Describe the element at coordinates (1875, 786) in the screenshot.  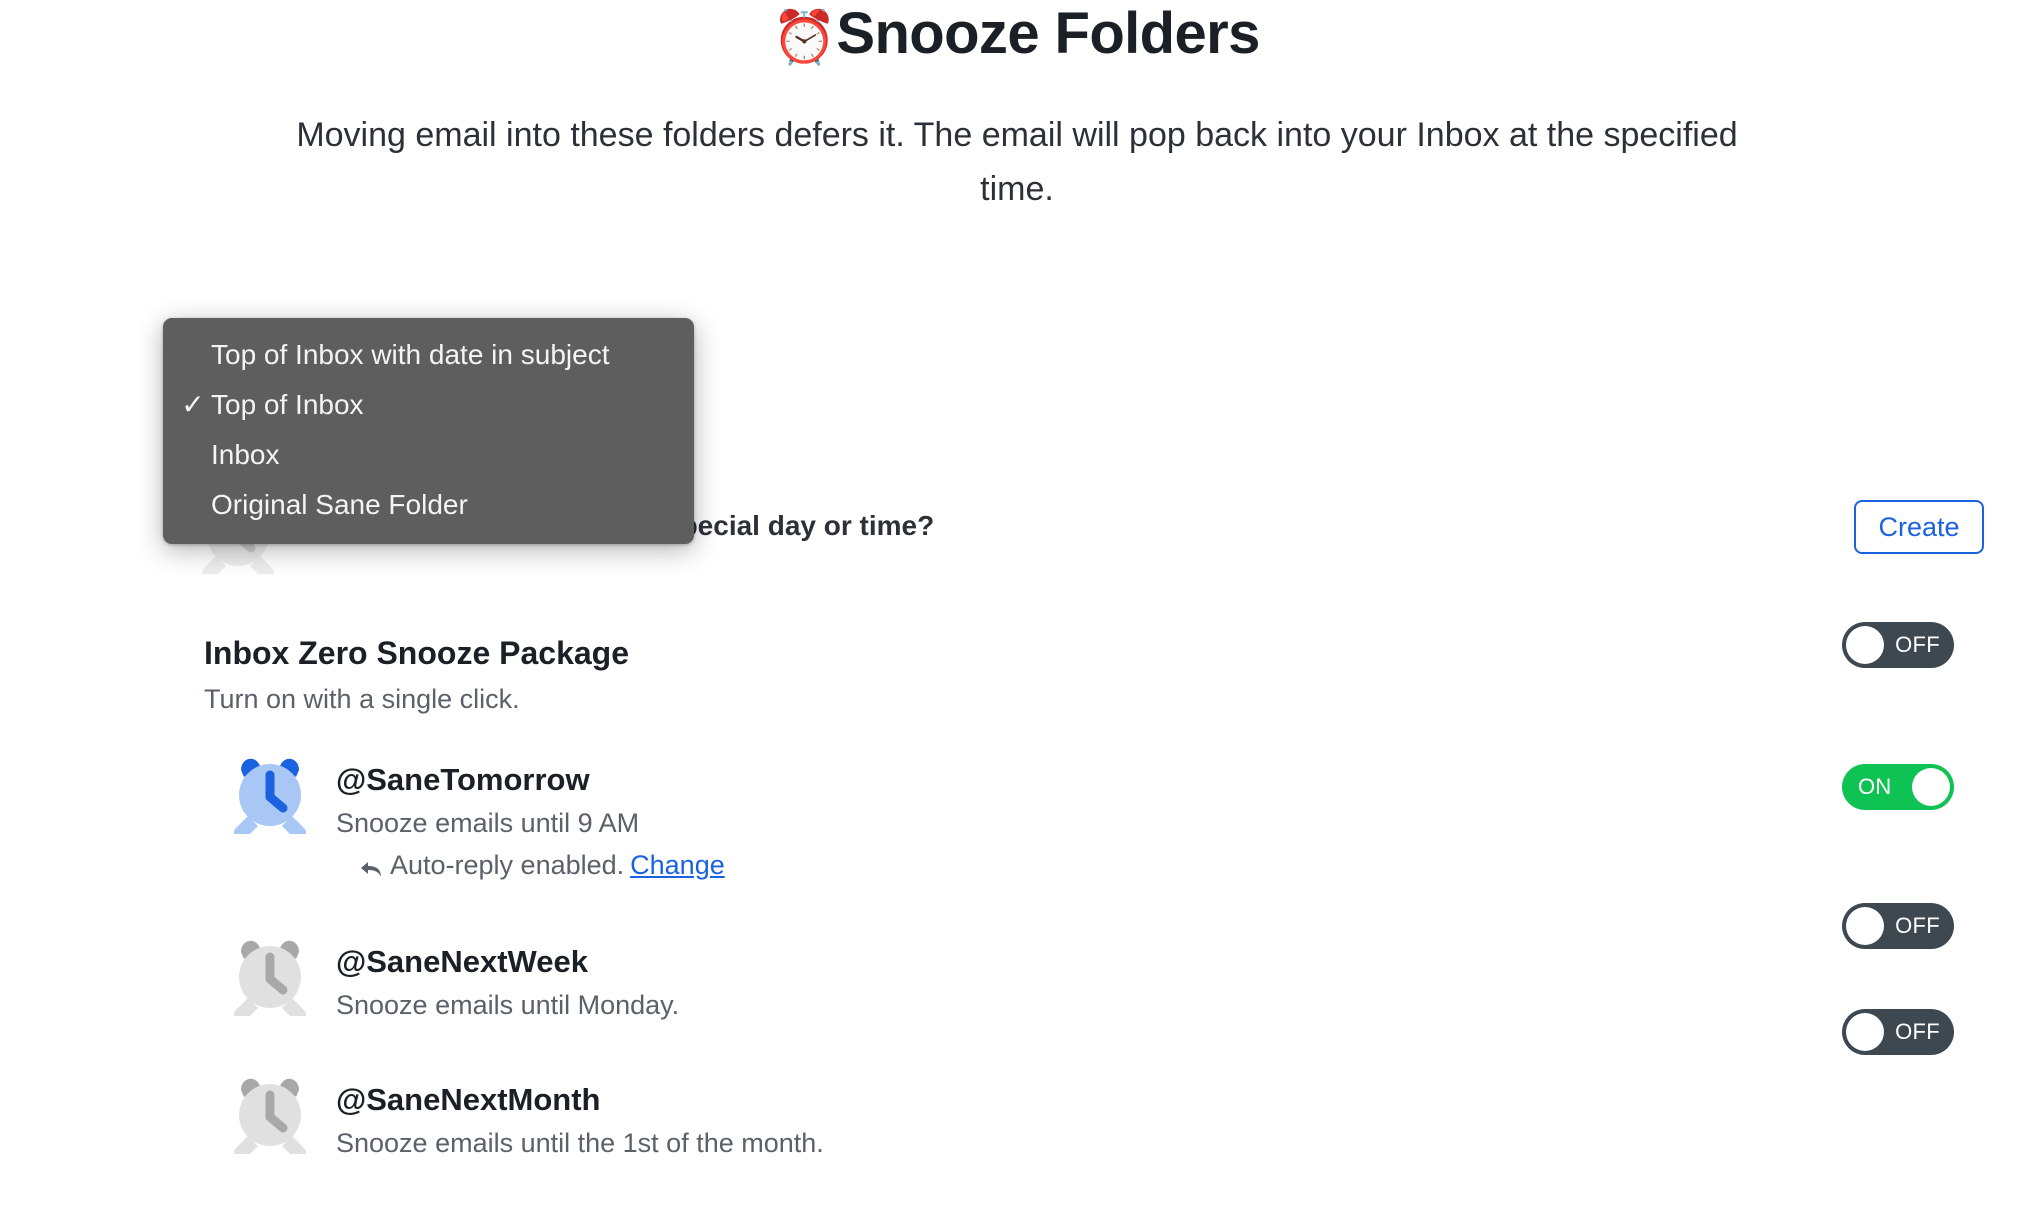
I see `toggle-label: ON` at that location.